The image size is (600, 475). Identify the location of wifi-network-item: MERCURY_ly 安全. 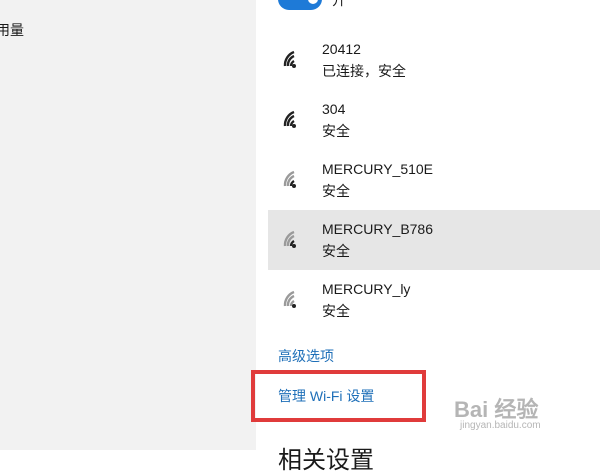
(434, 300).